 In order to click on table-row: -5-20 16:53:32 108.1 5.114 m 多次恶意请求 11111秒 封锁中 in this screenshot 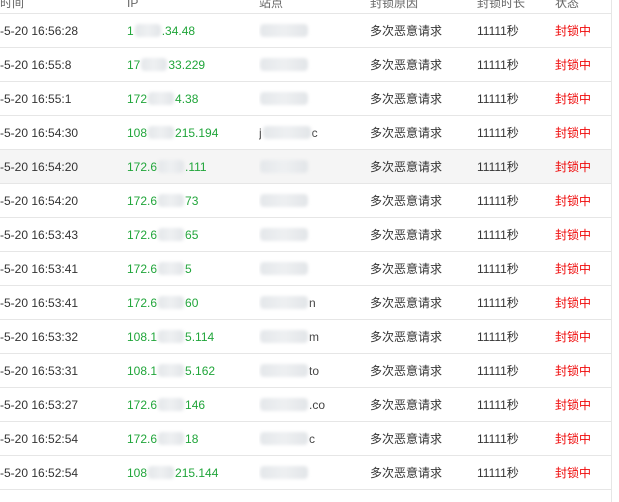, I will do `click(305, 337)`.